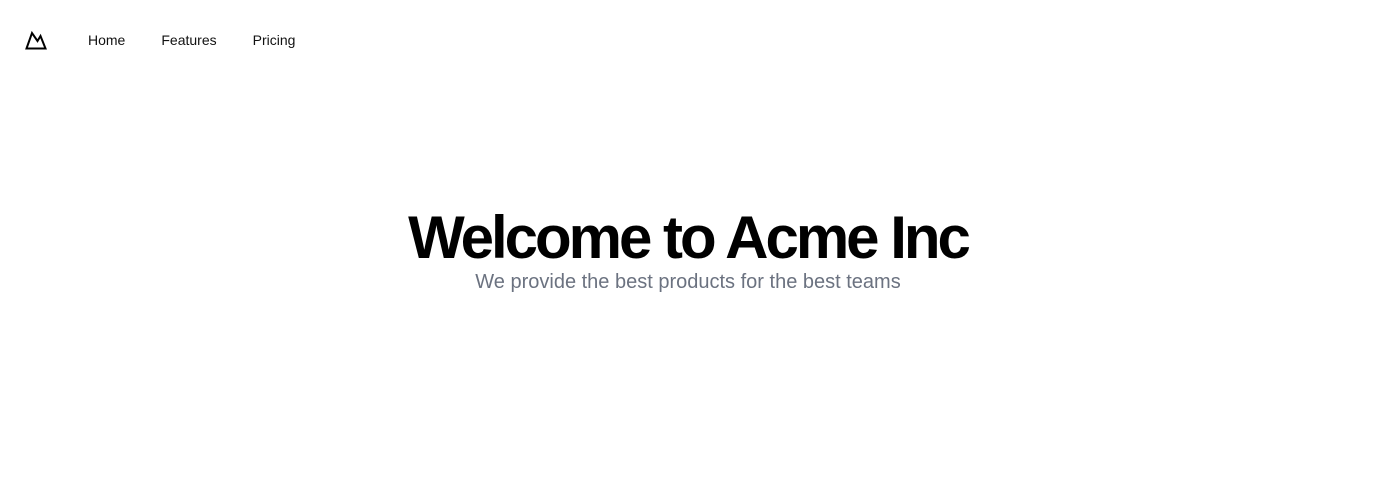  Describe the element at coordinates (106, 40) in the screenshot. I see `nav-link-home: Home` at that location.